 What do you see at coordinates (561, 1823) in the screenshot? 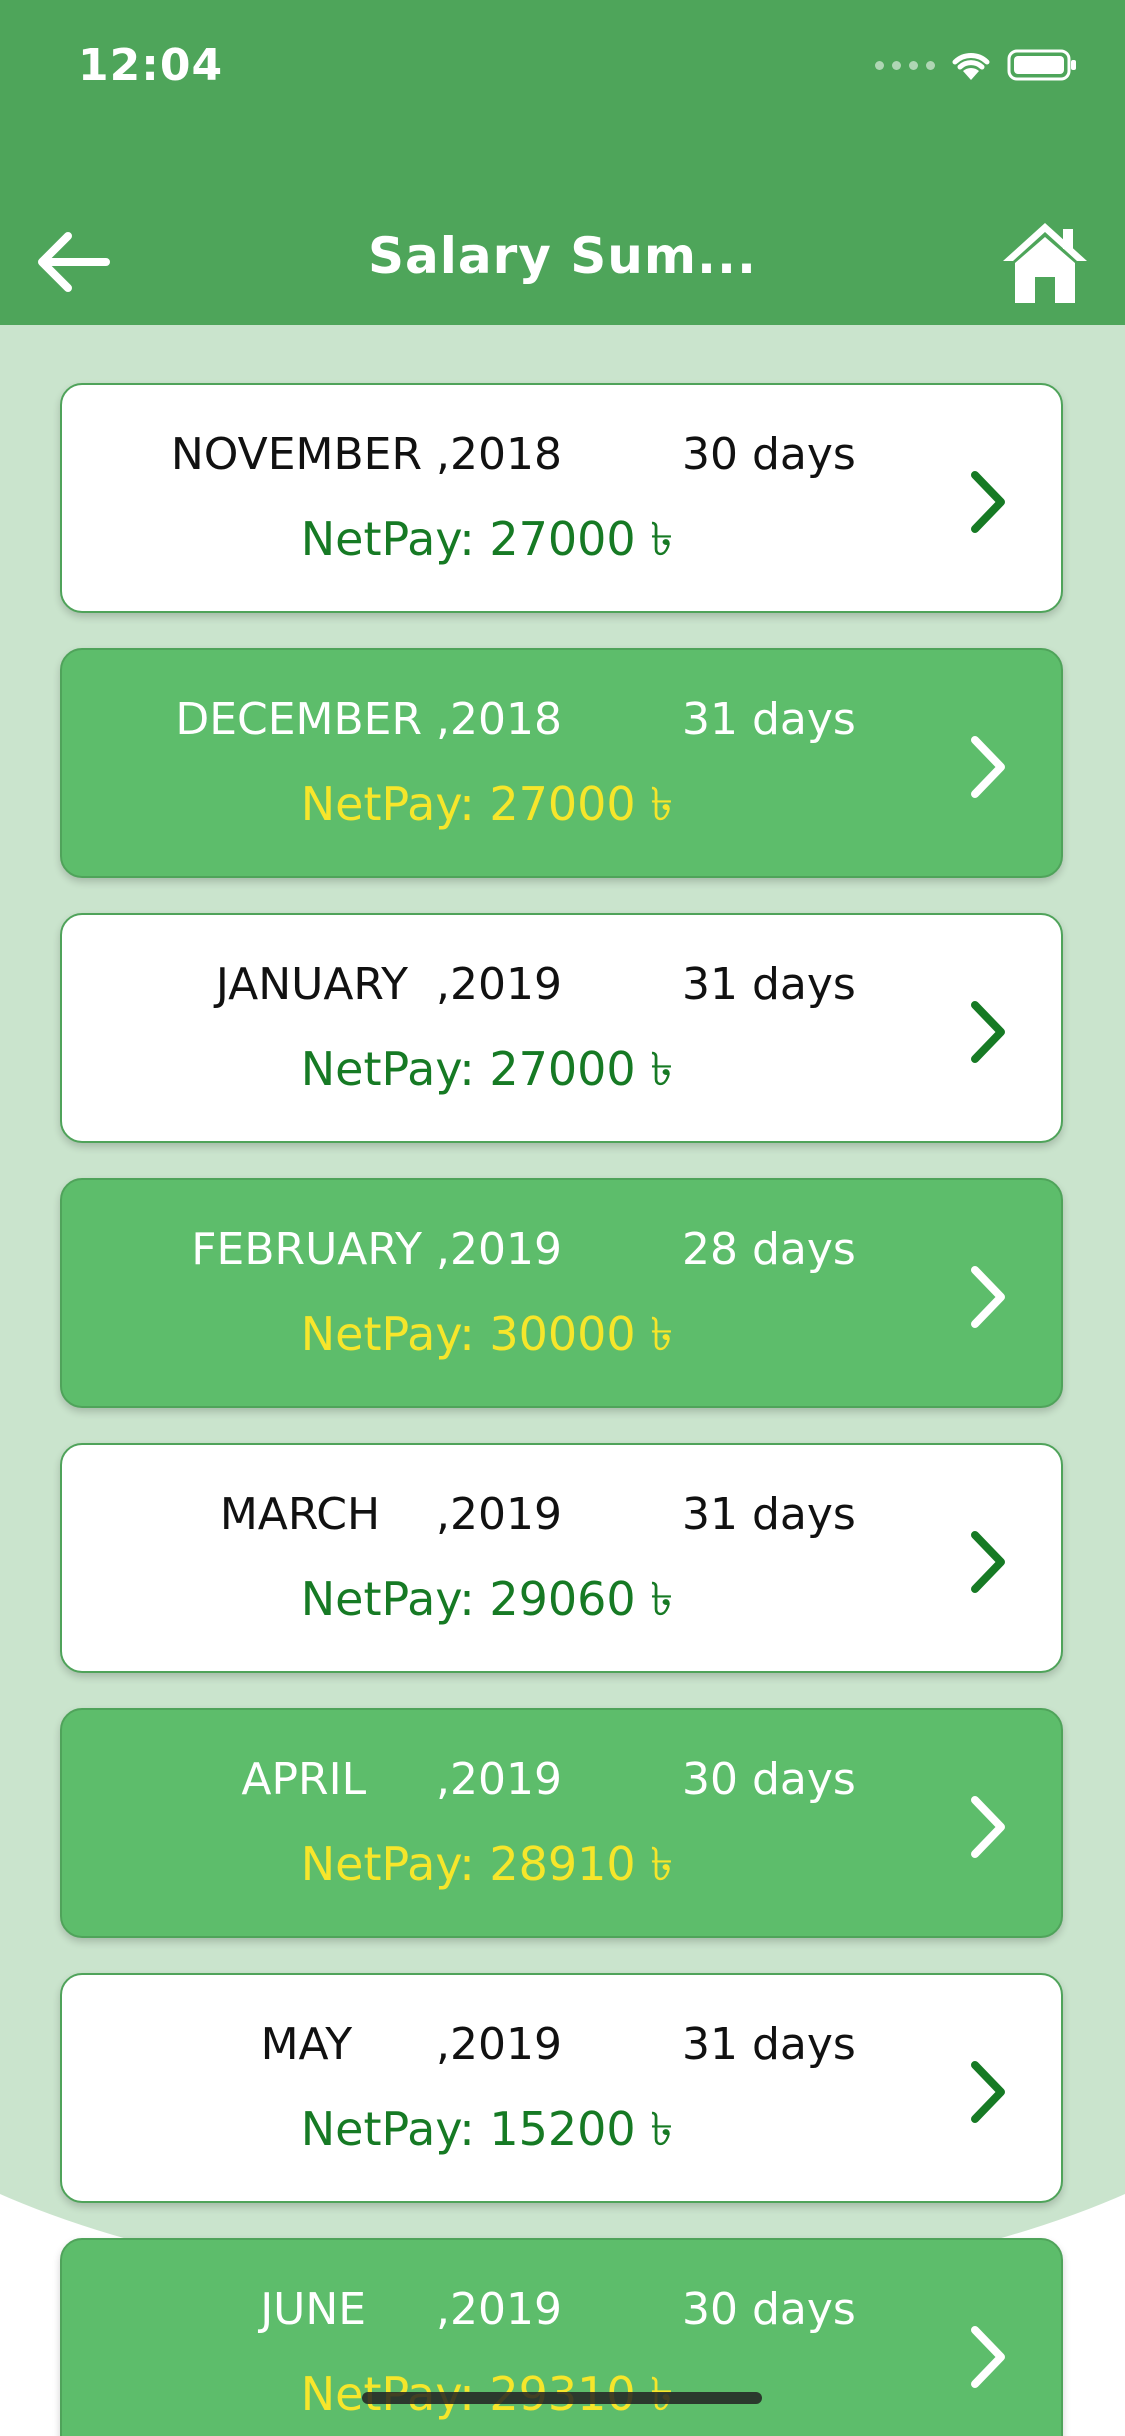
I see `salary-item: APRIL ,2019 30 days NetPay: 28910 ৳` at bounding box center [561, 1823].